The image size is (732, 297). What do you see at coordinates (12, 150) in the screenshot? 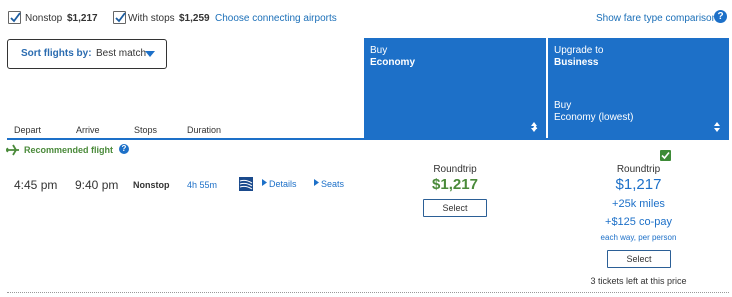
I see `airplane-icon` at bounding box center [12, 150].